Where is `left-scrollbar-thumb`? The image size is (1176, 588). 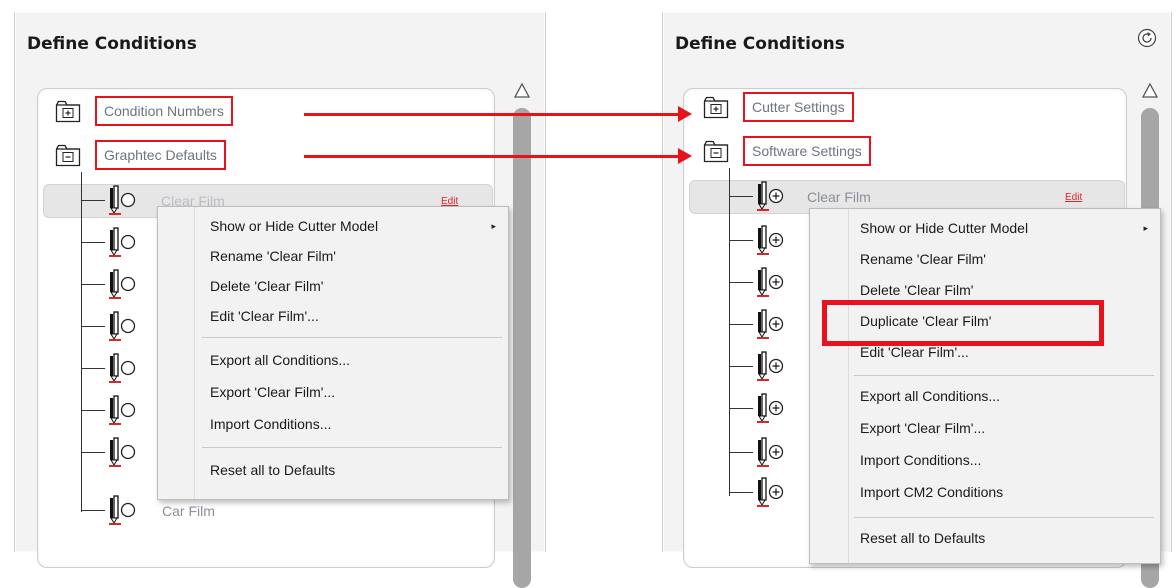 left-scrollbar-thumb is located at coordinates (522, 348).